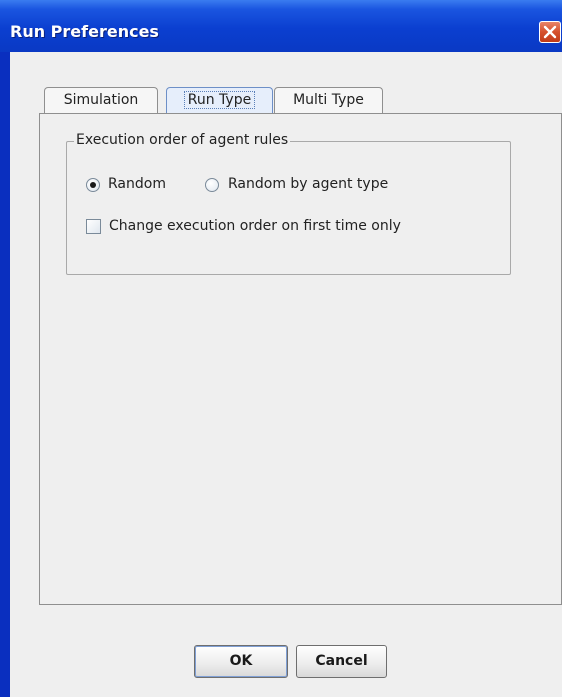 This screenshot has width=562, height=697. I want to click on tab-label: Run Type, so click(219, 100).